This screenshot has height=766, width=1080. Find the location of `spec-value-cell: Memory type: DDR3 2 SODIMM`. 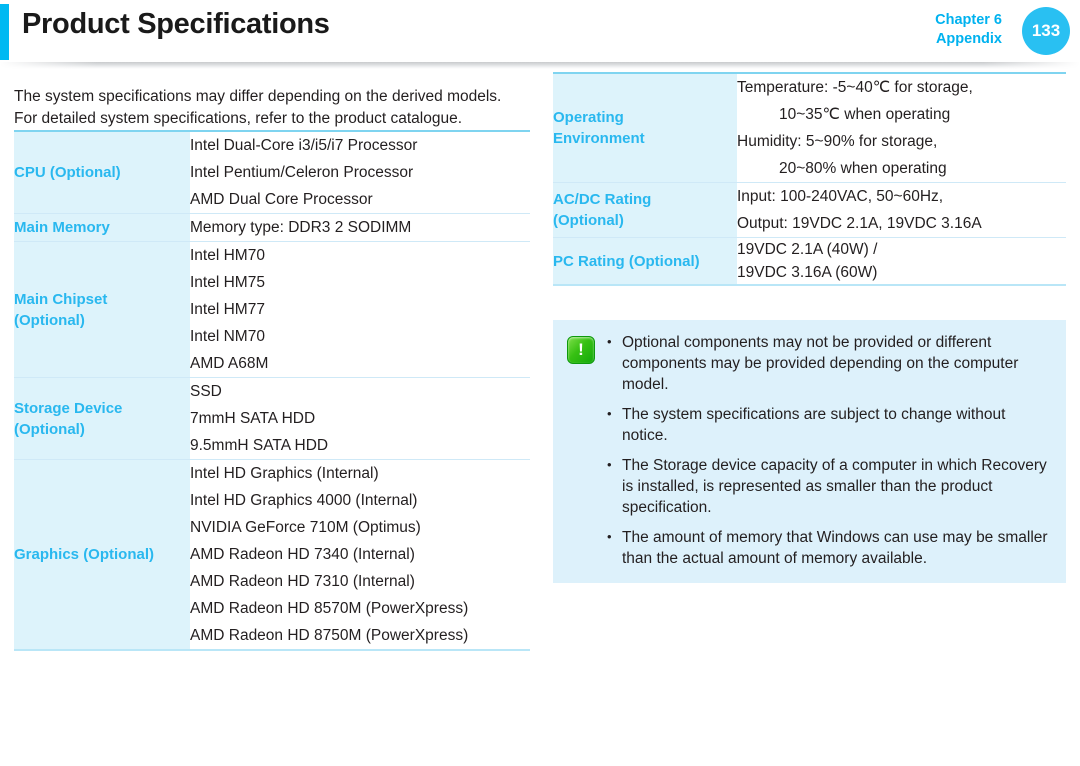

spec-value-cell: Memory type: DDR3 2 SODIMM is located at coordinates (360, 227).